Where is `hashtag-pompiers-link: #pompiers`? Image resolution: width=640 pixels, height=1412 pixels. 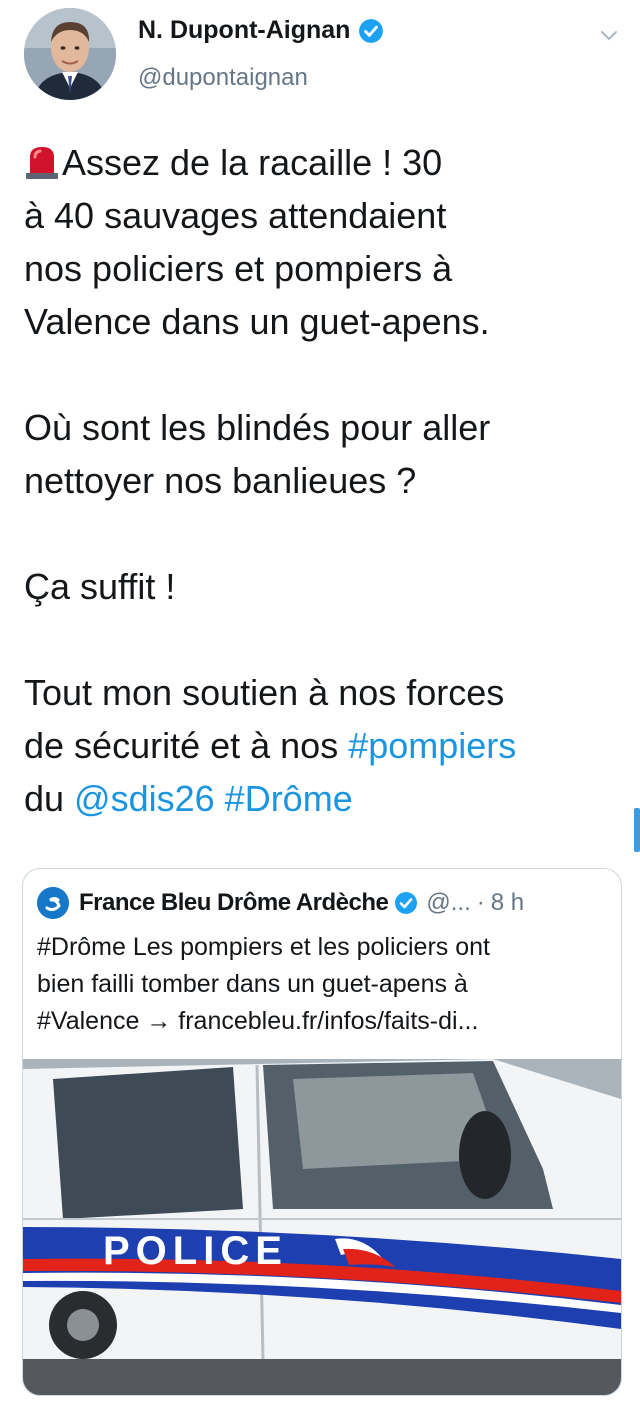
hashtag-pompiers-link: #pompiers is located at coordinates (432, 745).